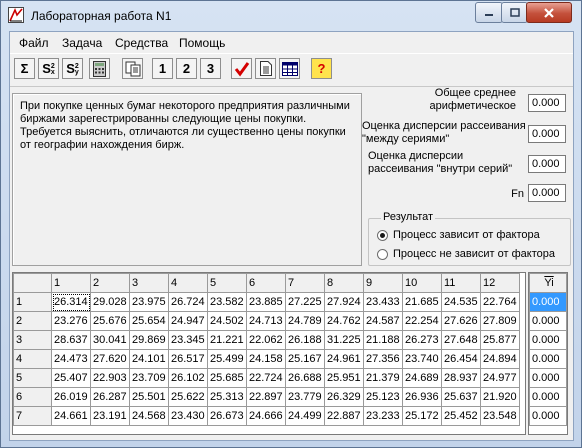 The image size is (582, 448). I want to click on table-cell: 24.977, so click(500, 378).